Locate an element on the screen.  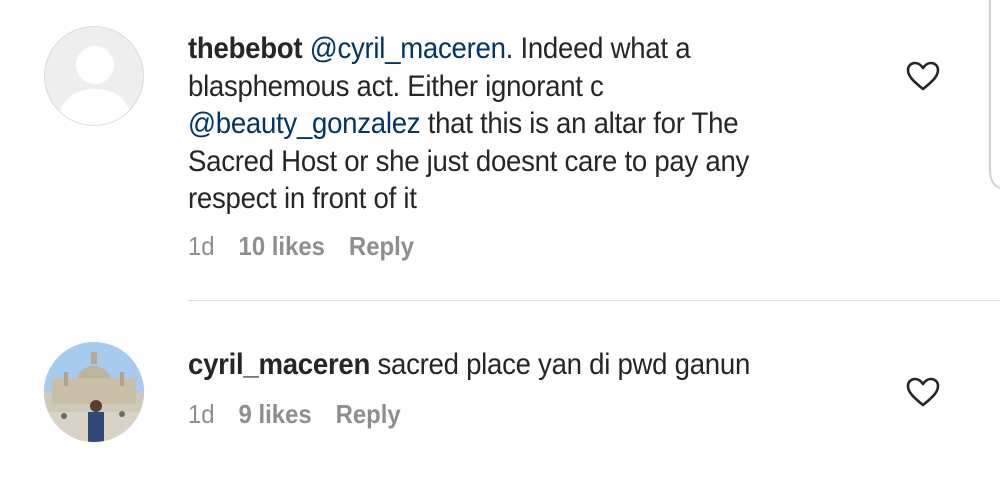
mention-link: @beauty_gonzalez is located at coordinates (304, 123).